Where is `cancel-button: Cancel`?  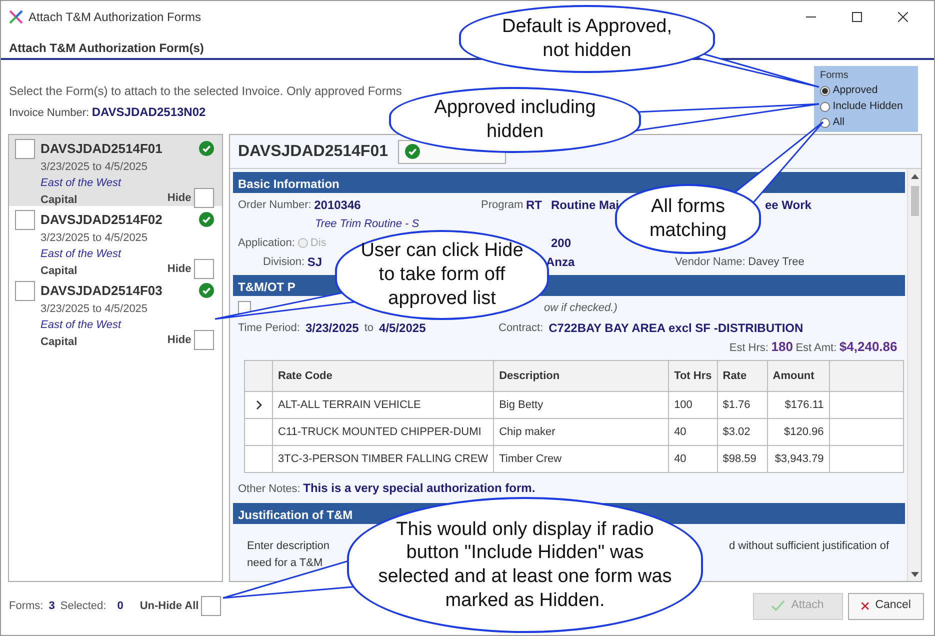 cancel-button: Cancel is located at coordinates (886, 606).